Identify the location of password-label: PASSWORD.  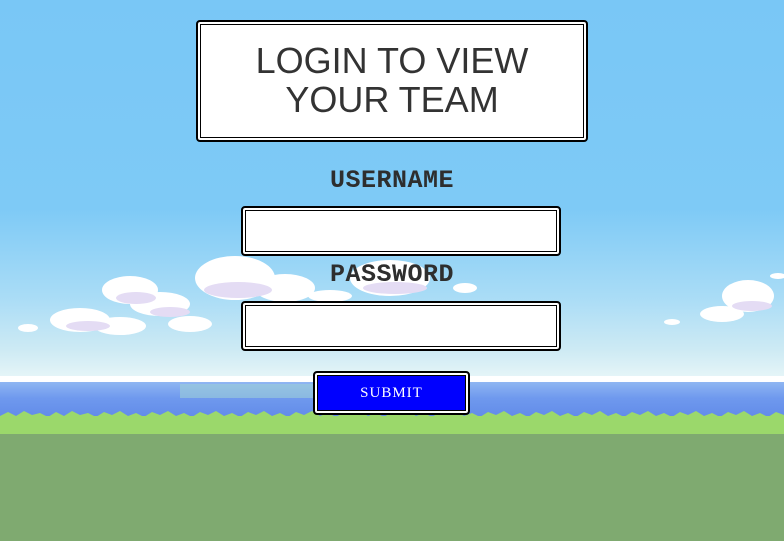
(392, 274).